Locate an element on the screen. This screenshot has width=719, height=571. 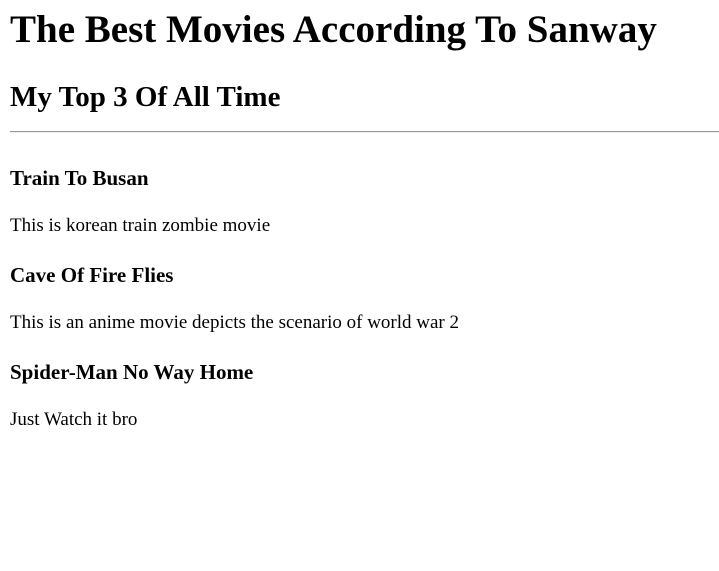
movie-title: Train To Busan is located at coordinates (79, 178).